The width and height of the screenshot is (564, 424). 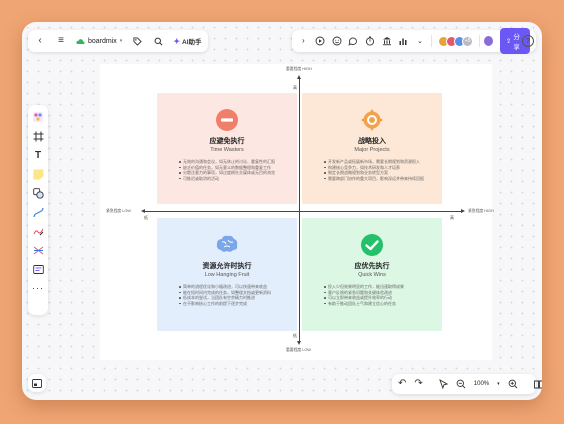 What do you see at coordinates (456, 41) in the screenshot?
I see `collaborator-avatars: +5` at bounding box center [456, 41].